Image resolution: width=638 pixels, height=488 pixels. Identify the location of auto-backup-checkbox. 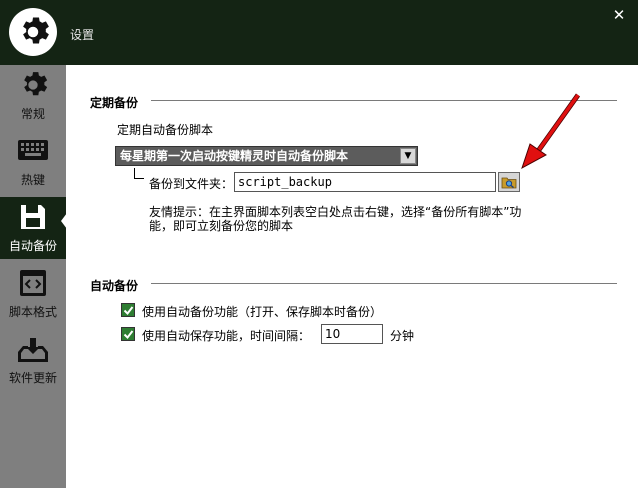
(128, 310).